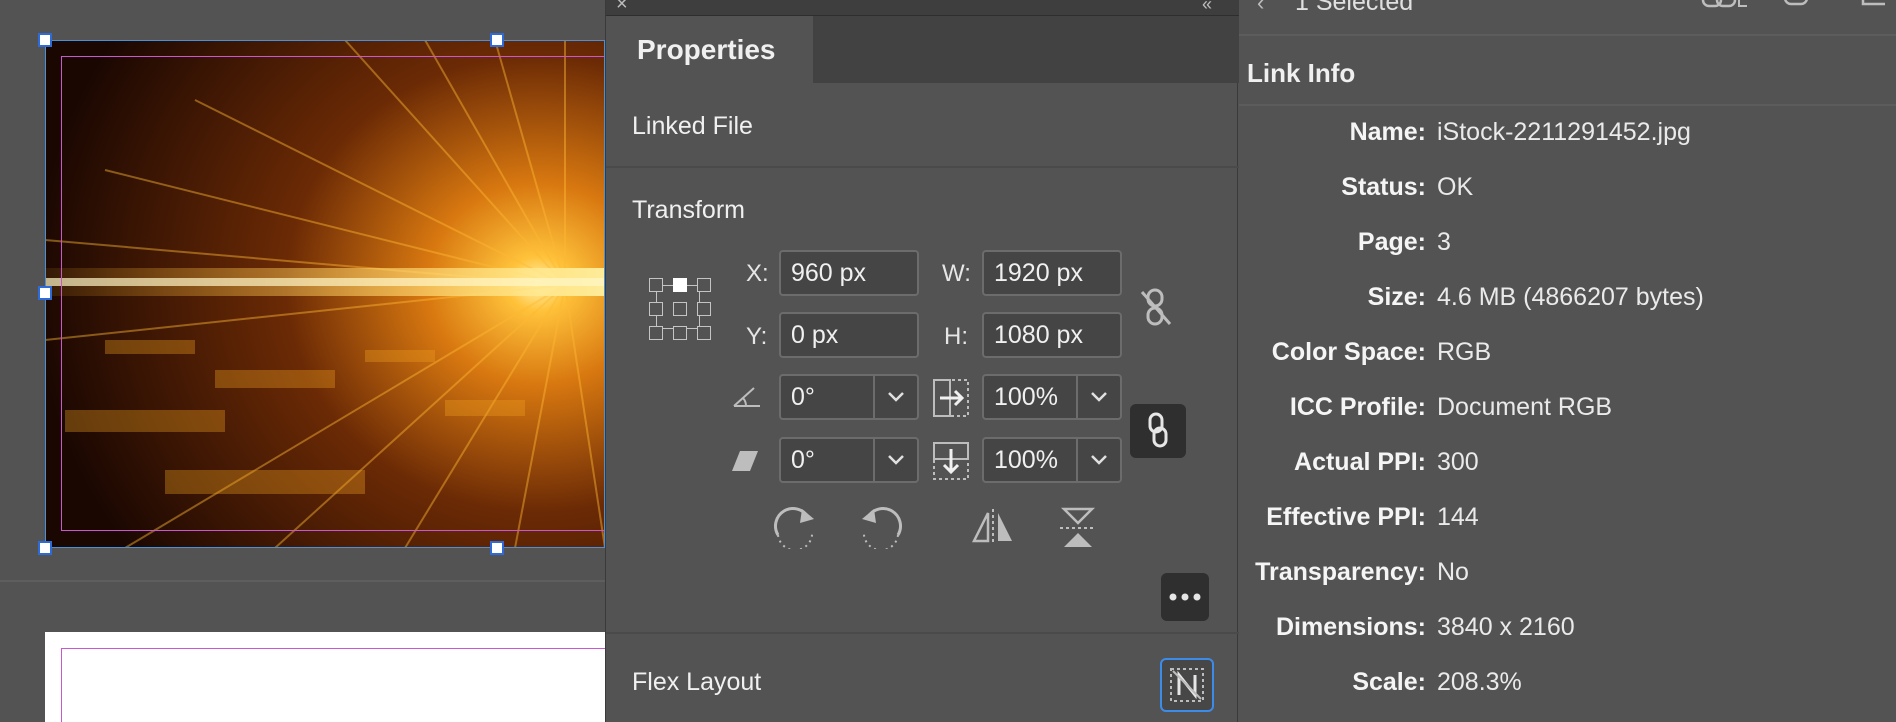 The image size is (1896, 722). I want to click on scale-y-combo: 100%, so click(1052, 460).